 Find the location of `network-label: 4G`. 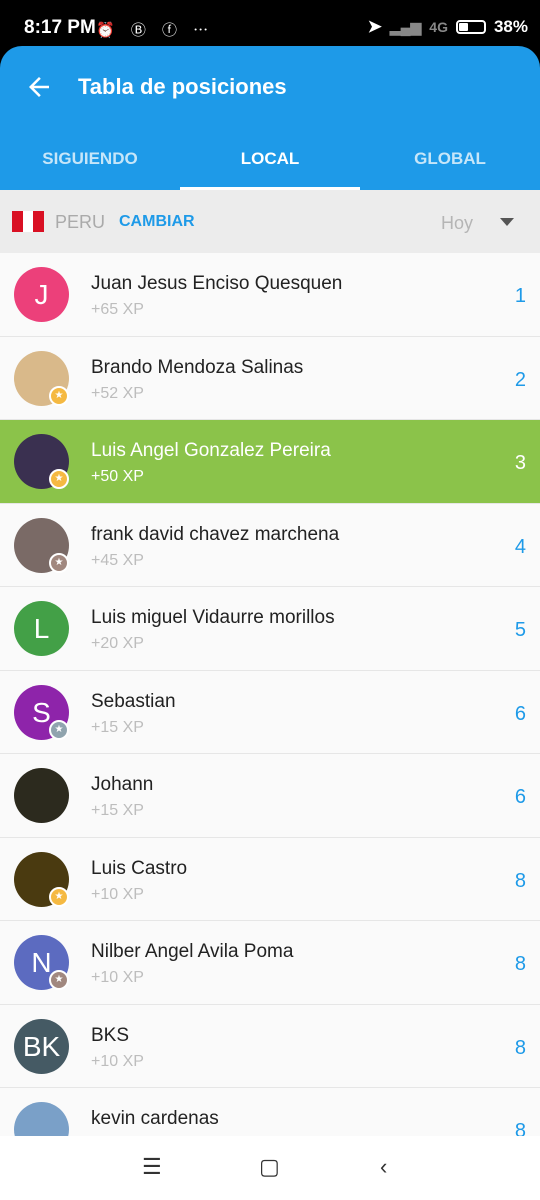

network-label: 4G is located at coordinates (438, 27).